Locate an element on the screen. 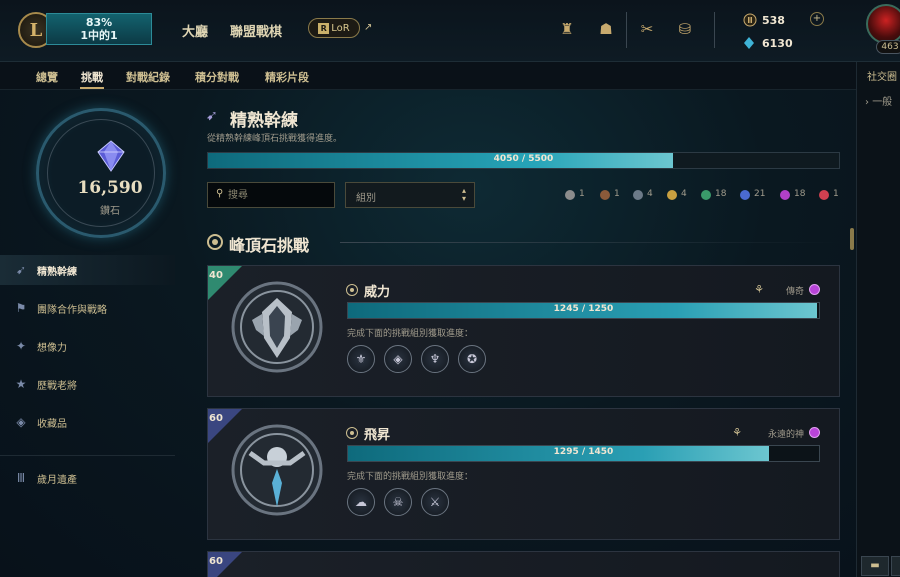 This screenshot has height=577, width=900. buy-rp-button: + is located at coordinates (817, 19).